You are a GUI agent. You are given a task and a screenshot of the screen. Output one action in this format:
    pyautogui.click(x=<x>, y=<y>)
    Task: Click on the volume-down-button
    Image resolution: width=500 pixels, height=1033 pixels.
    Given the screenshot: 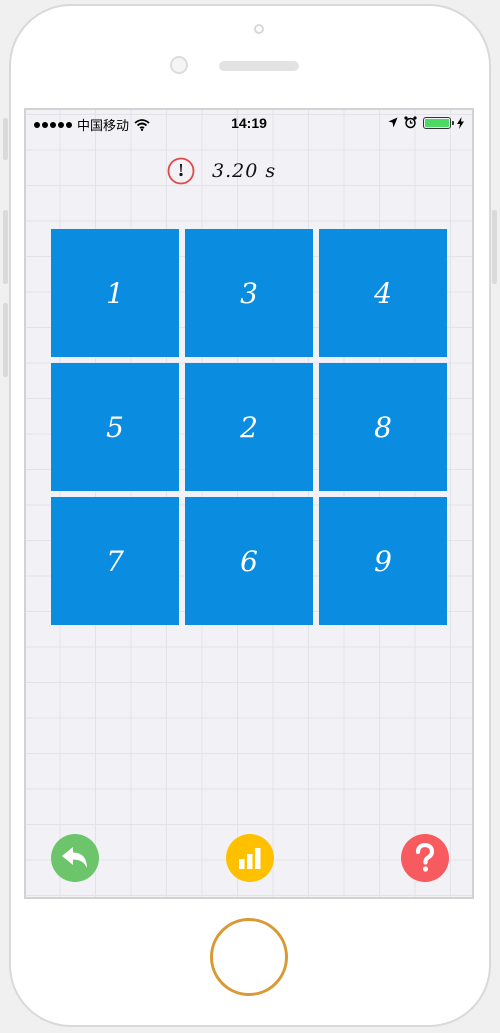 What is the action you would take?
    pyautogui.click(x=5, y=340)
    